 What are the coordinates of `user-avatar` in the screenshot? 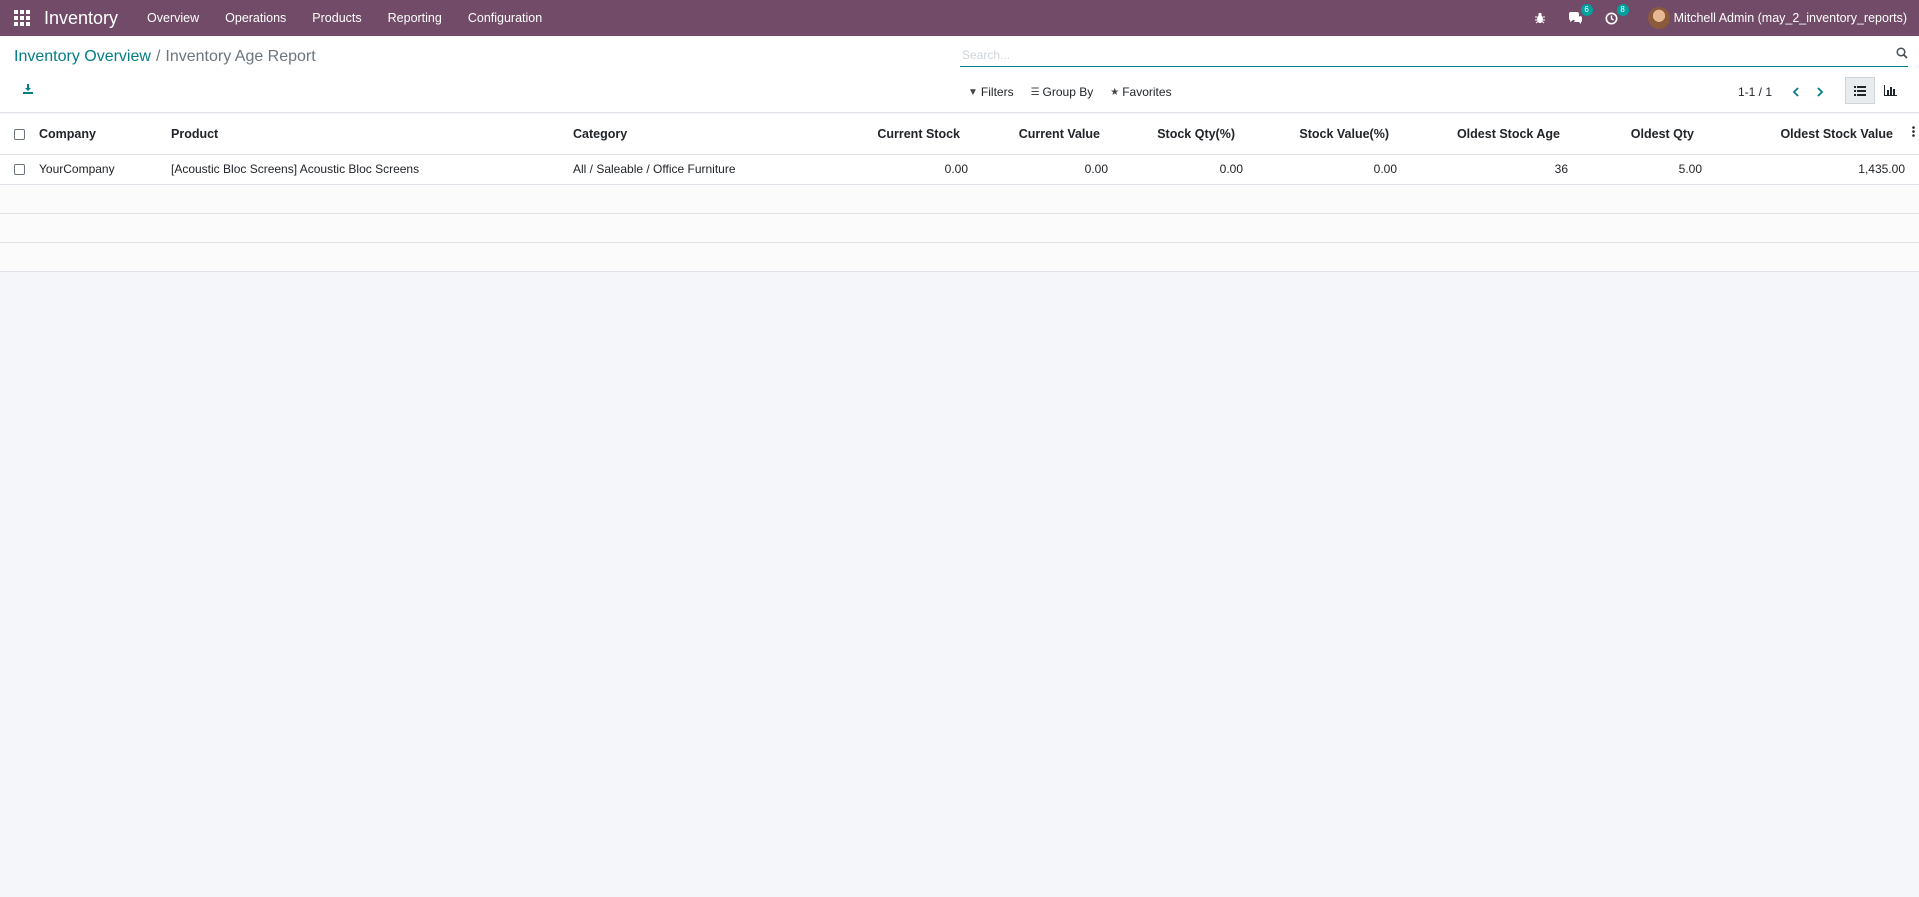 It's located at (1658, 18).